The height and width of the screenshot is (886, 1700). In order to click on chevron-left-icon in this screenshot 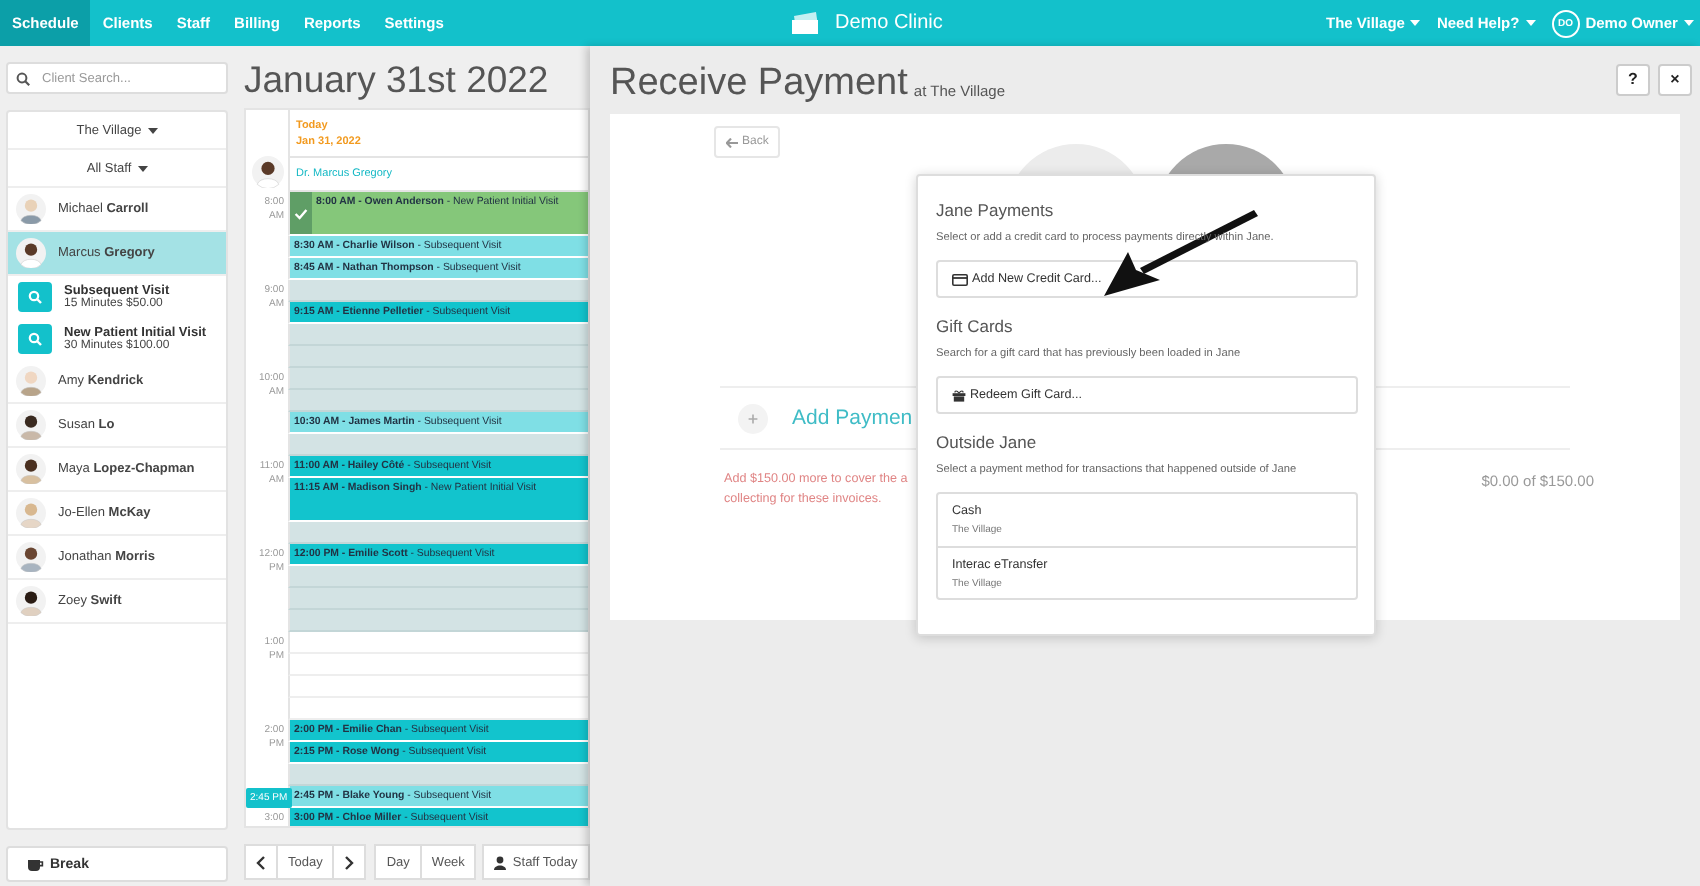, I will do `click(261, 862)`.